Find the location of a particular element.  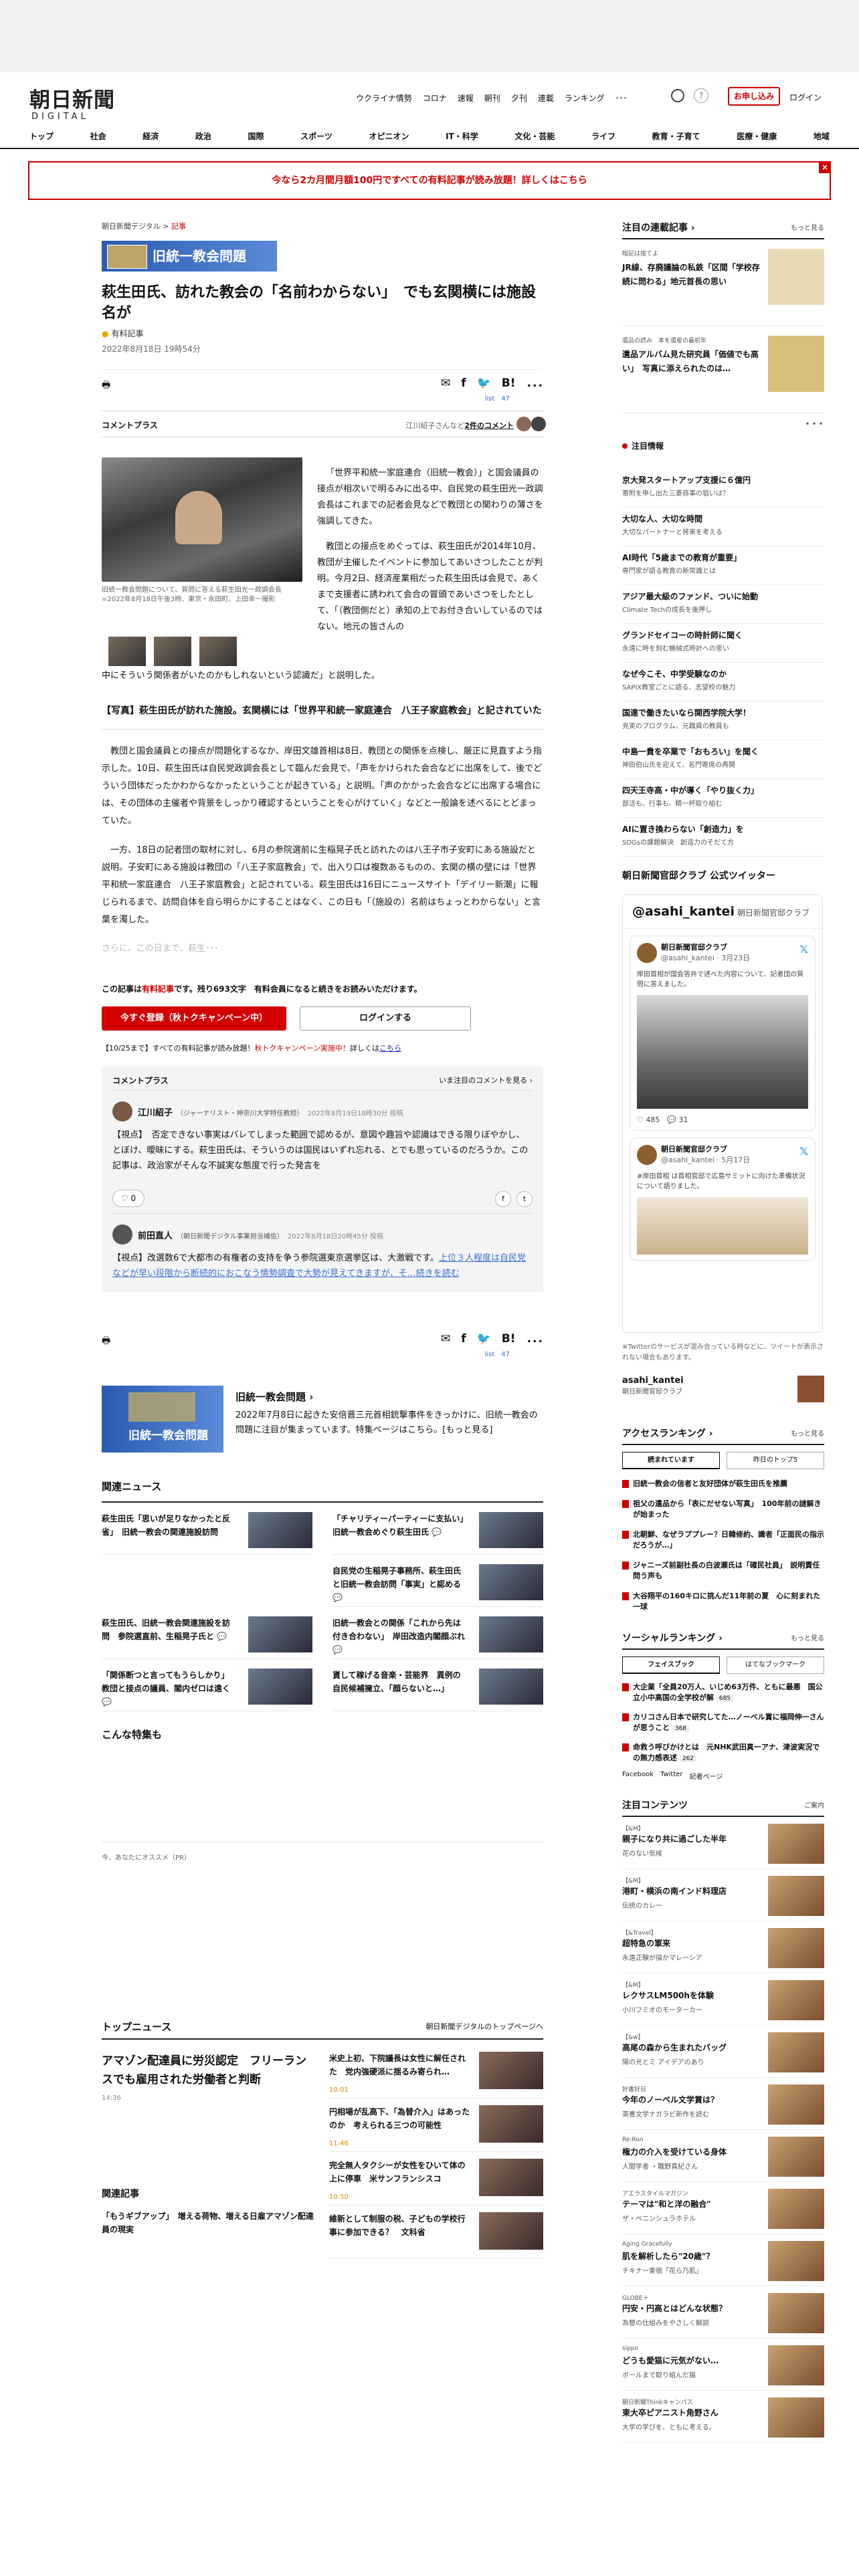

content-item: 朝日新聞Thinkキャンパス 東大卒ピアニスト角野さん 大学の学びを、ともに考える。 is located at coordinates (723, 2417).